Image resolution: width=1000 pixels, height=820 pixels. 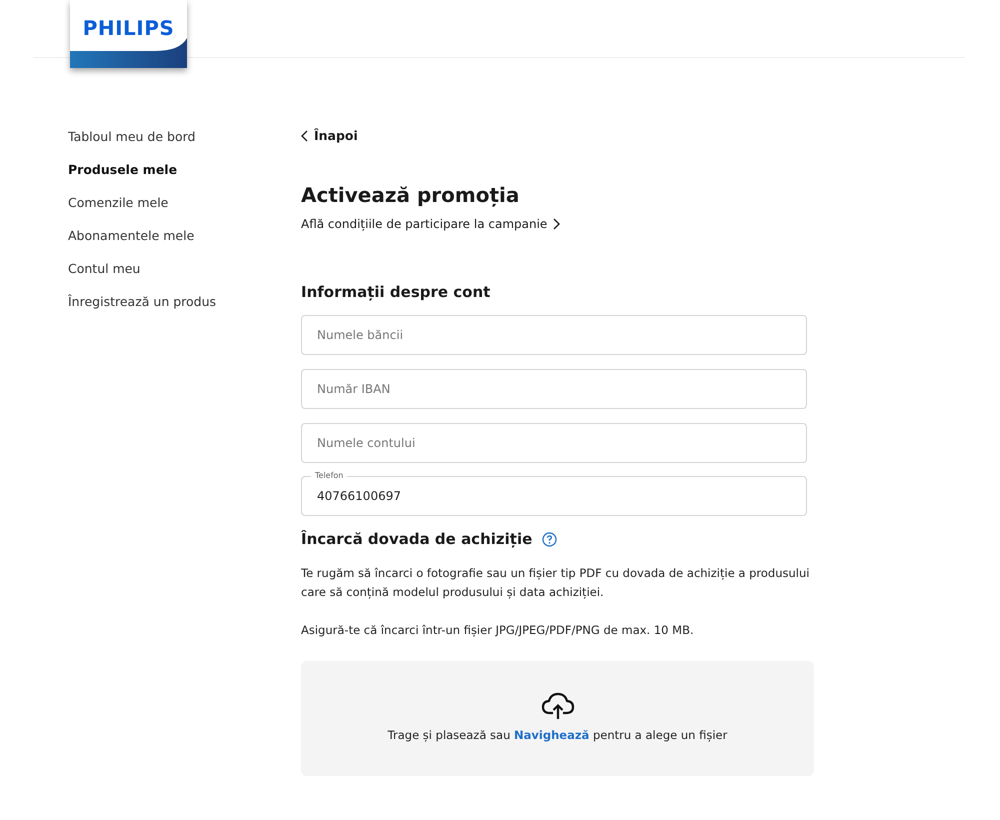 What do you see at coordinates (184, 236) in the screenshot?
I see `sidebar-item: Abonamentele mele` at bounding box center [184, 236].